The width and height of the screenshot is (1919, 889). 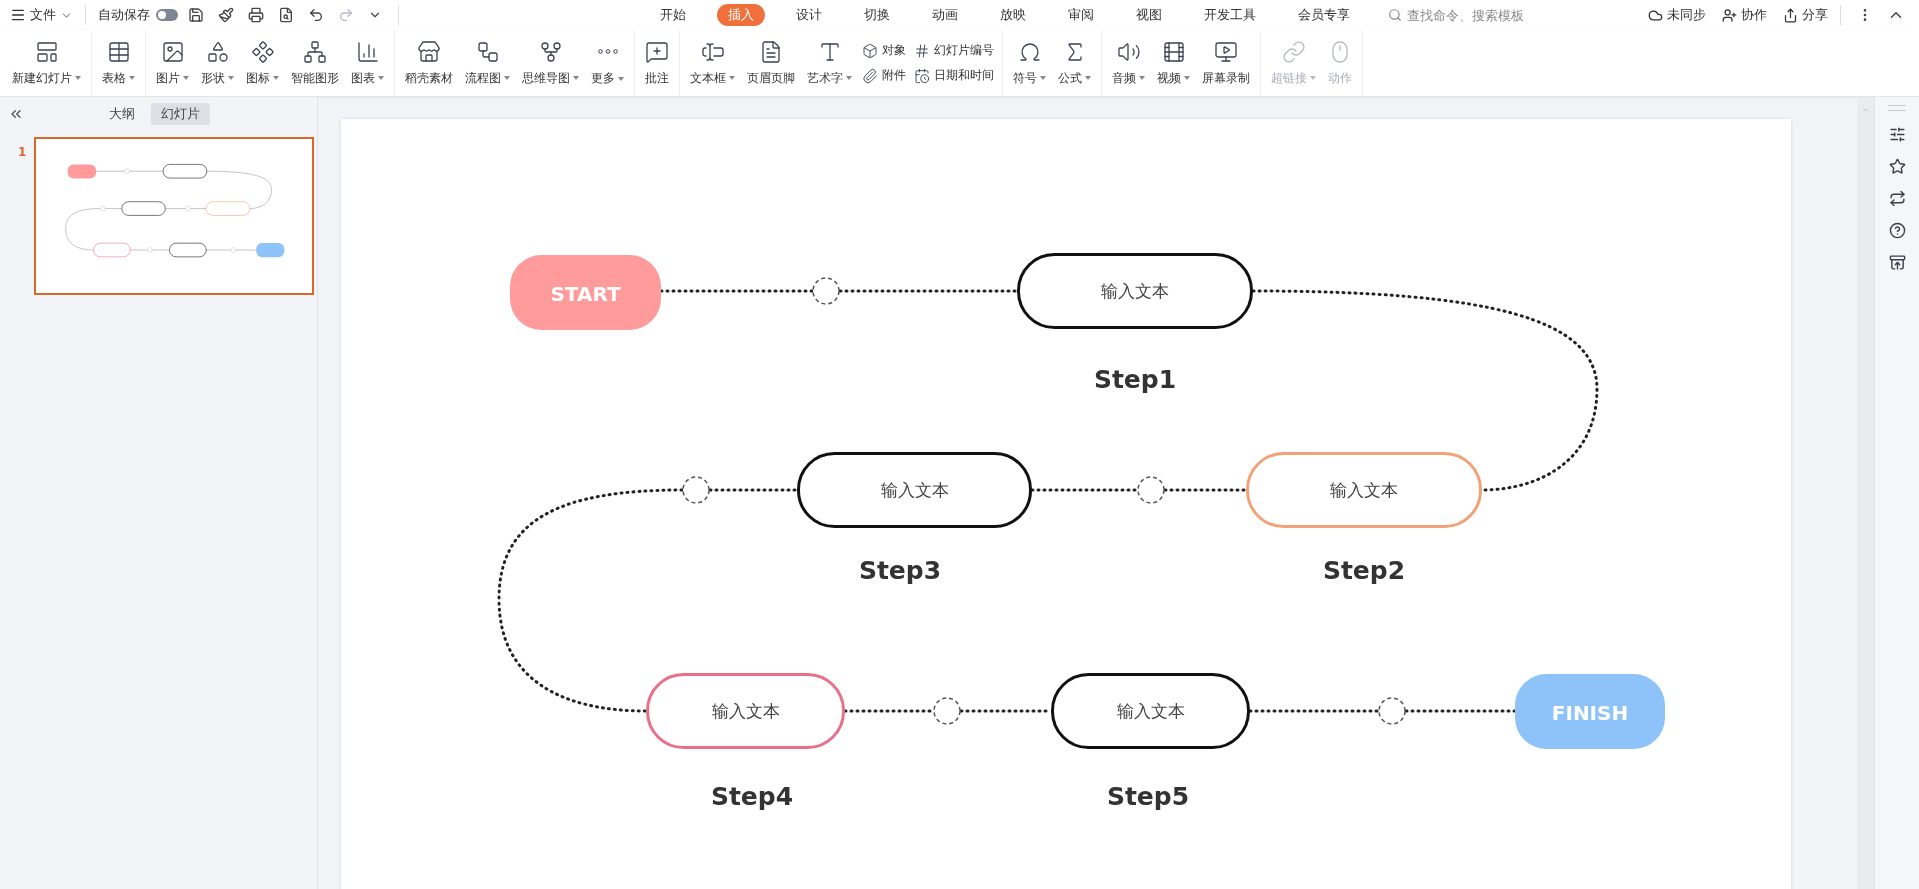 What do you see at coordinates (1135, 379) in the screenshot?
I see `step-caption: Step1` at bounding box center [1135, 379].